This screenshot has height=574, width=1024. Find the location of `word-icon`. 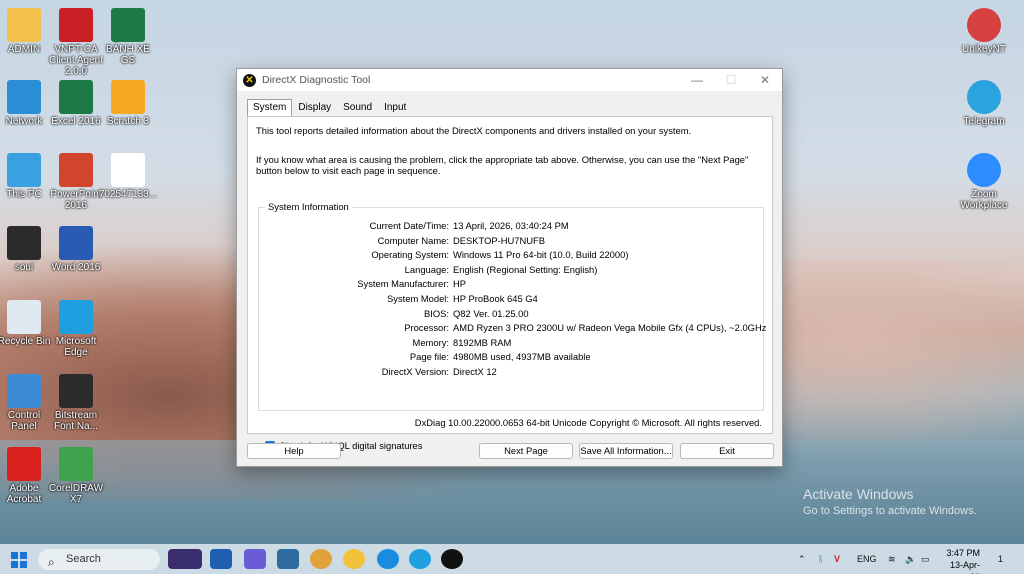

word-icon is located at coordinates (76, 243).